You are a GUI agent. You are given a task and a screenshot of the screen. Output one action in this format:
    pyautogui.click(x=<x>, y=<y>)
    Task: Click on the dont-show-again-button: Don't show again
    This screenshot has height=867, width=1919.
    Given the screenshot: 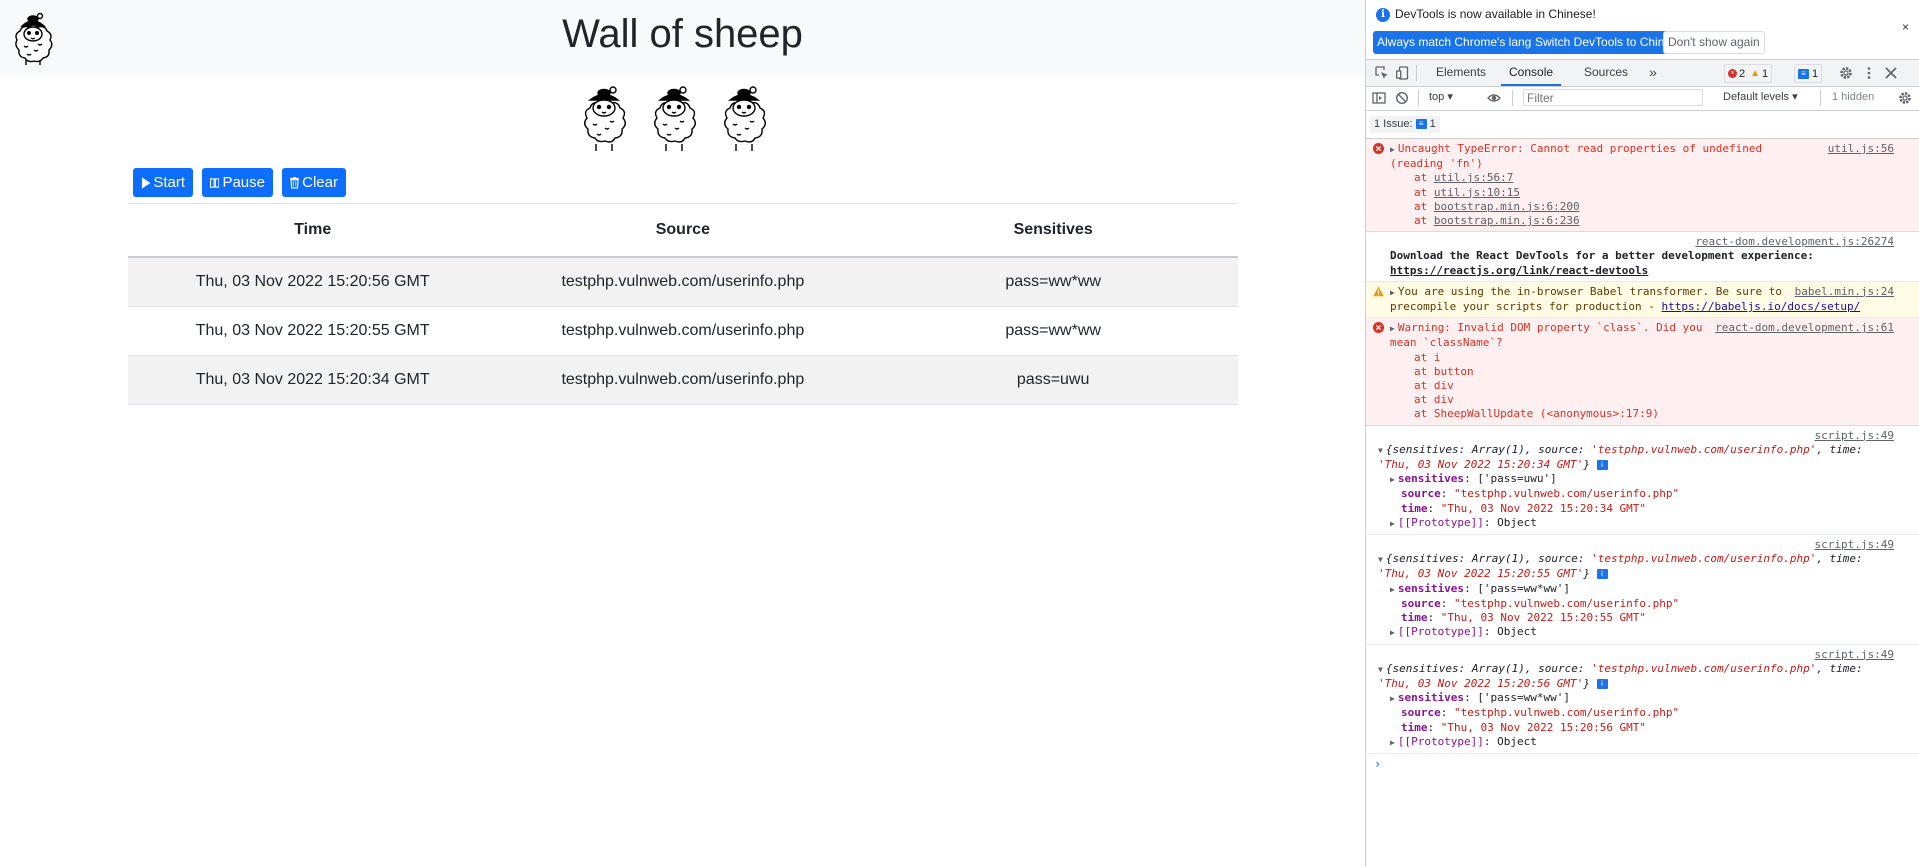 What is the action you would take?
    pyautogui.click(x=1714, y=42)
    